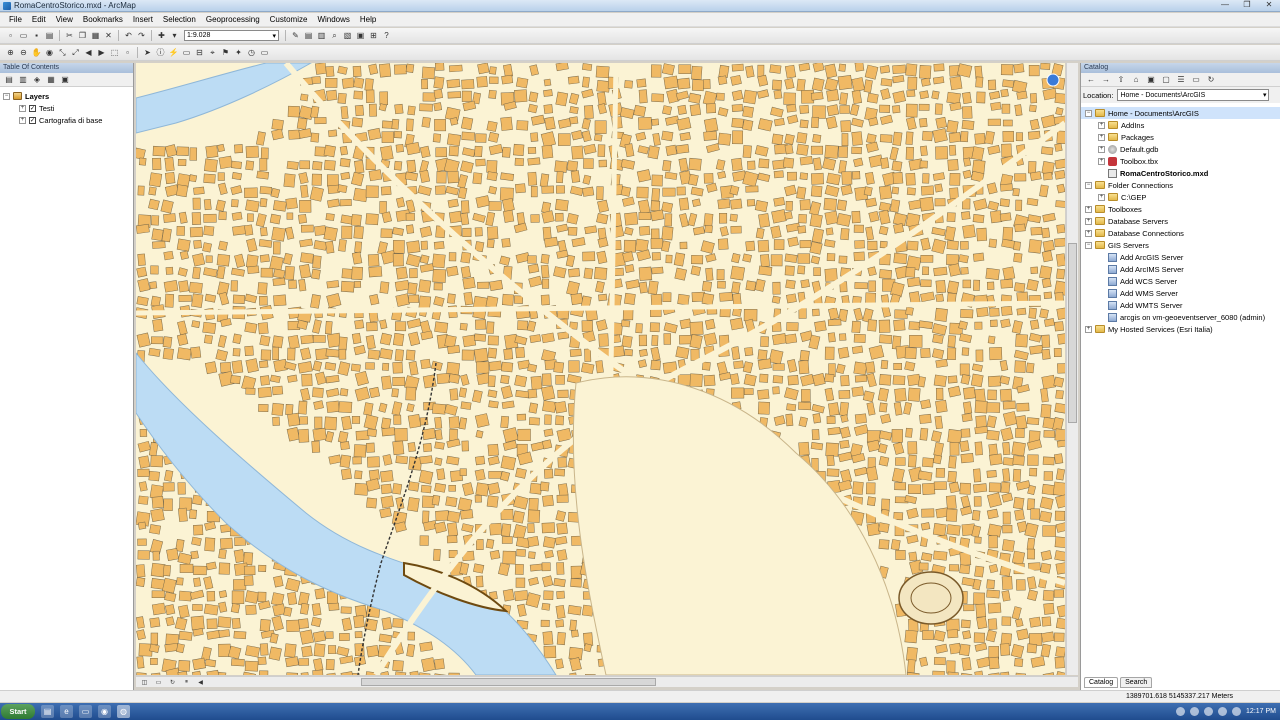 This screenshot has width=1280, height=720. I want to click on chevron-down-icon: ▾, so click(1265, 95).